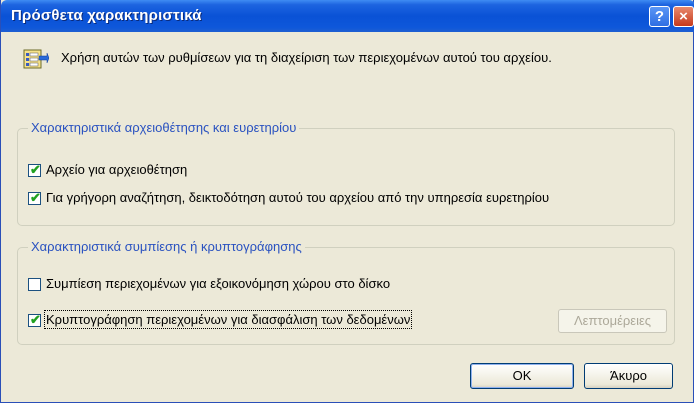 Image resolution: width=694 pixels, height=403 pixels. I want to click on archive-checkbox: ✔, so click(34, 169).